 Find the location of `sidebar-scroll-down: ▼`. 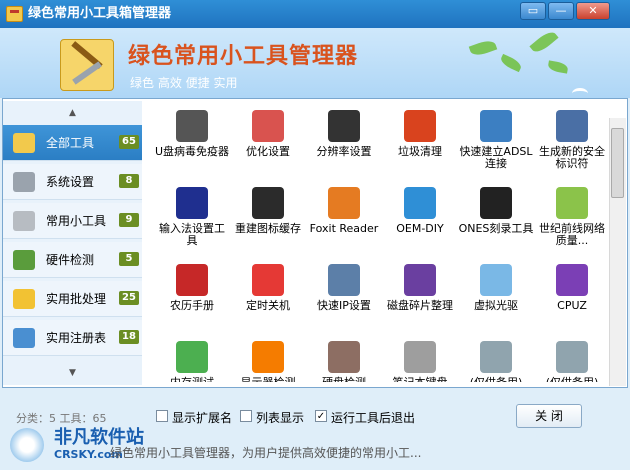

sidebar-scroll-down: ▼ is located at coordinates (72, 373).